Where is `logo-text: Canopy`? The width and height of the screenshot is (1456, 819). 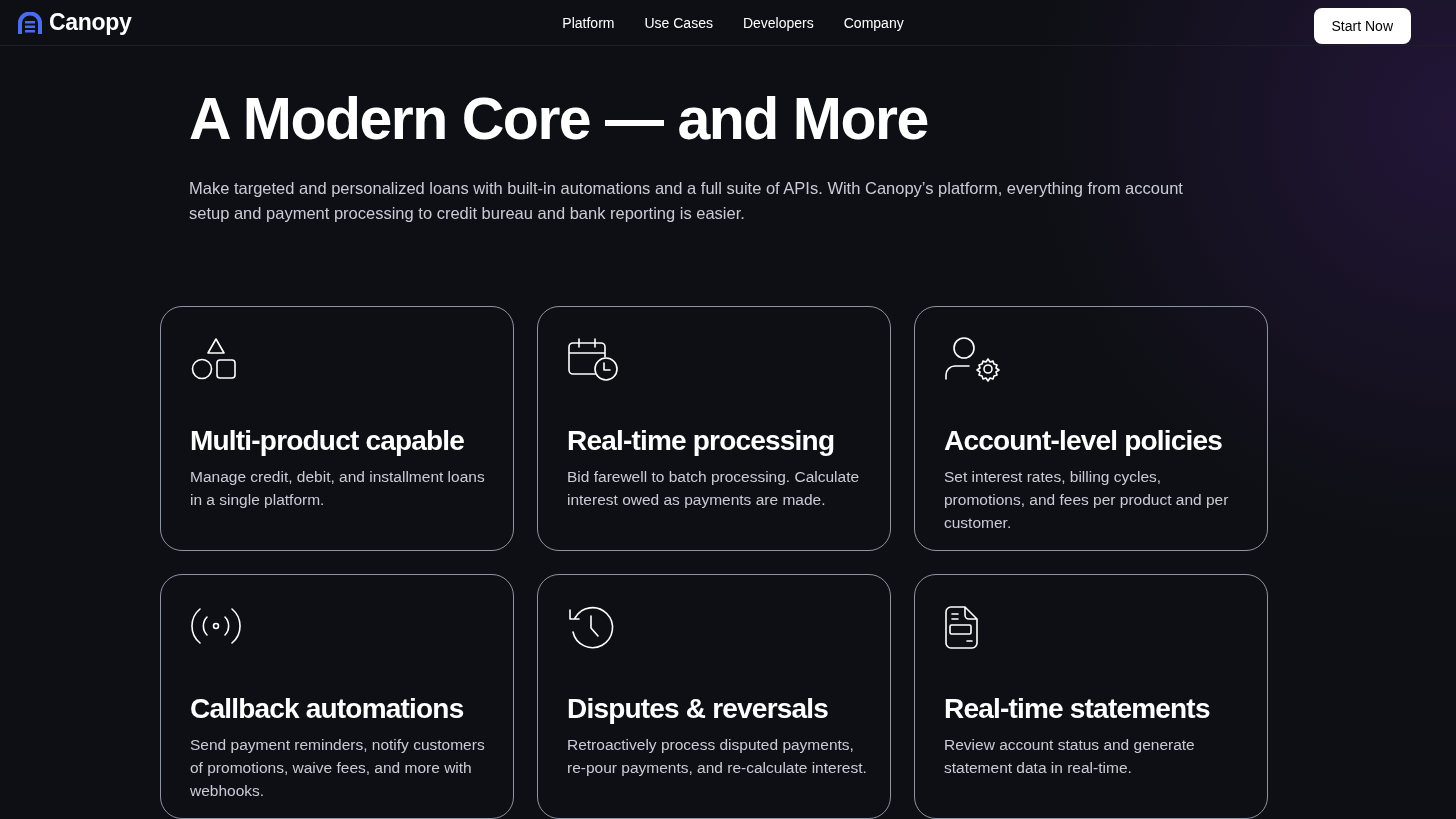 logo-text: Canopy is located at coordinates (90, 22).